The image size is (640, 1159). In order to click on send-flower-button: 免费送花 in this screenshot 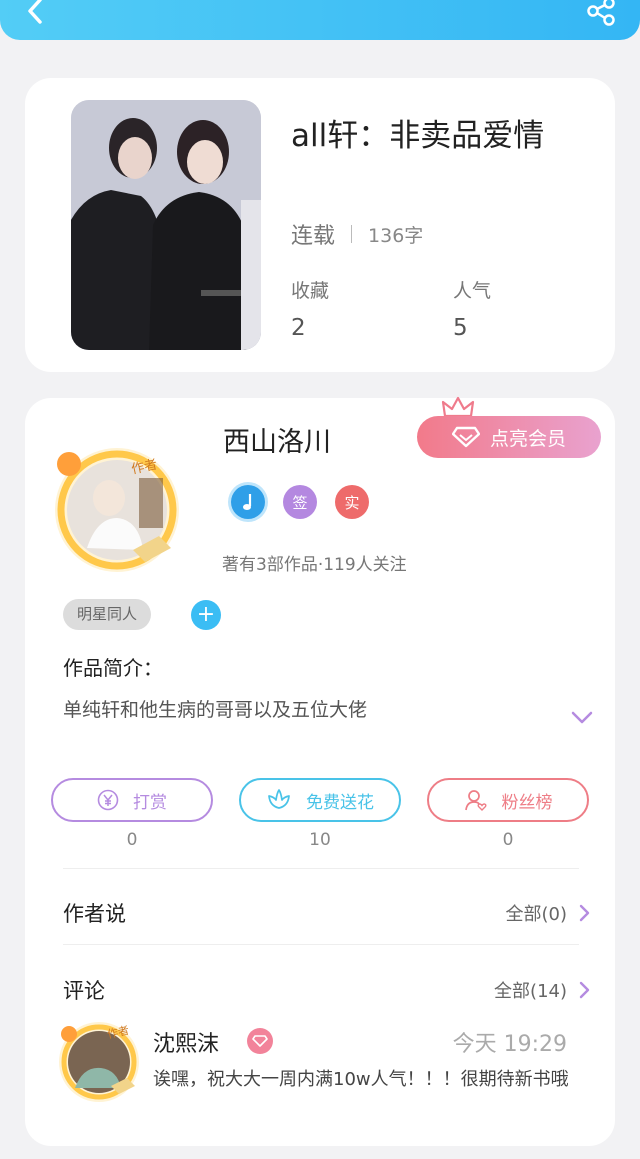, I will do `click(320, 800)`.